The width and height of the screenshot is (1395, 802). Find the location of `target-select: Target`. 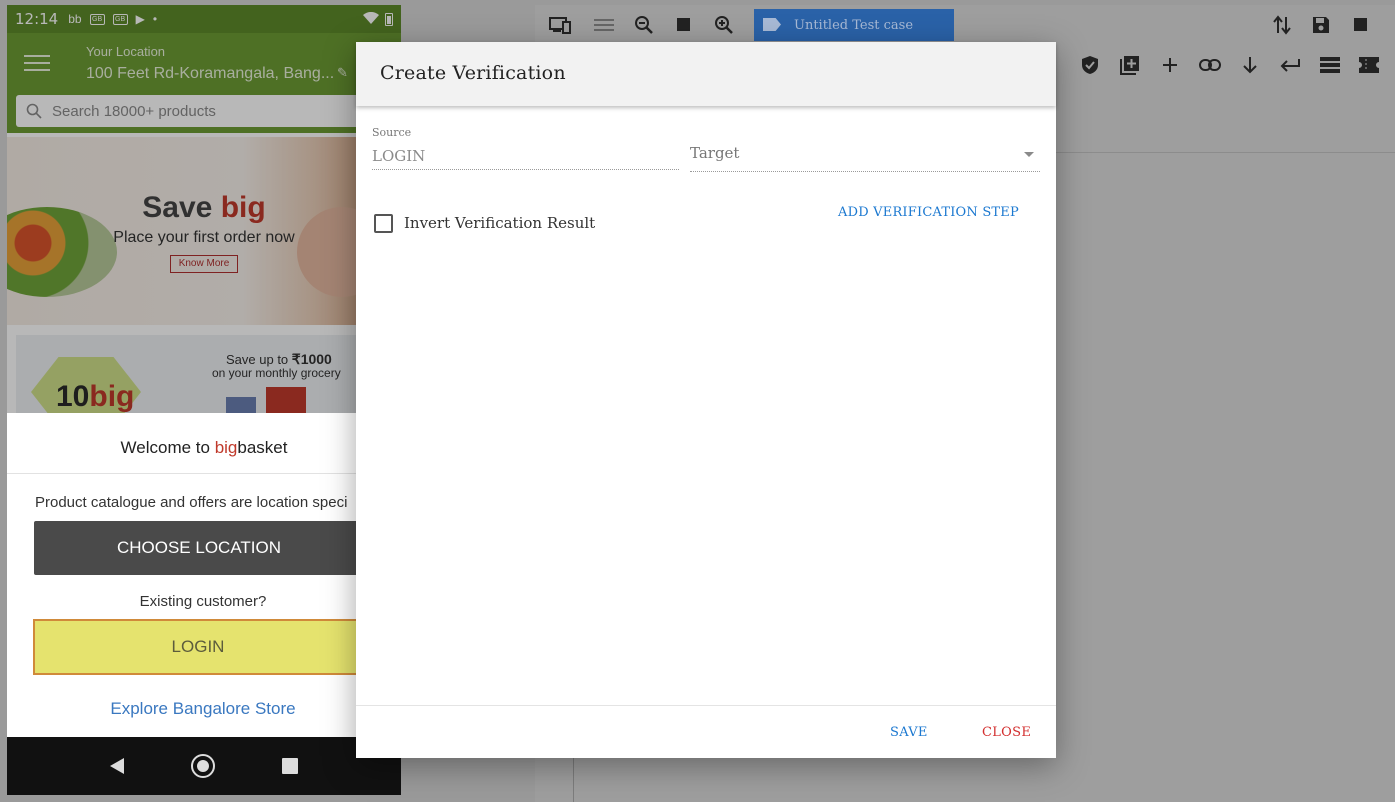

target-select: Target is located at coordinates (865, 157).